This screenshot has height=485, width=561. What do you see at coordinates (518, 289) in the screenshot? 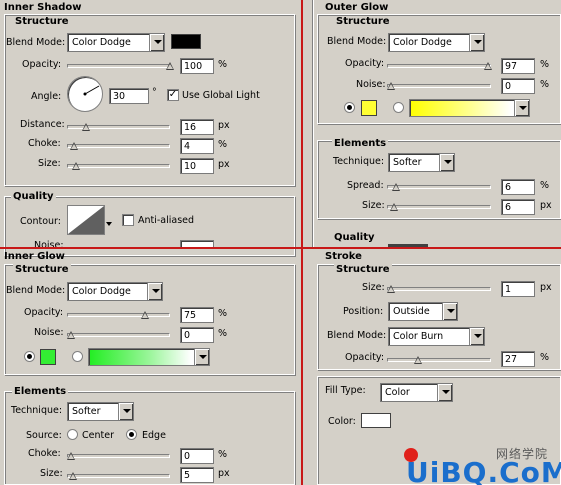
I see `stroke-size-field: 1` at bounding box center [518, 289].